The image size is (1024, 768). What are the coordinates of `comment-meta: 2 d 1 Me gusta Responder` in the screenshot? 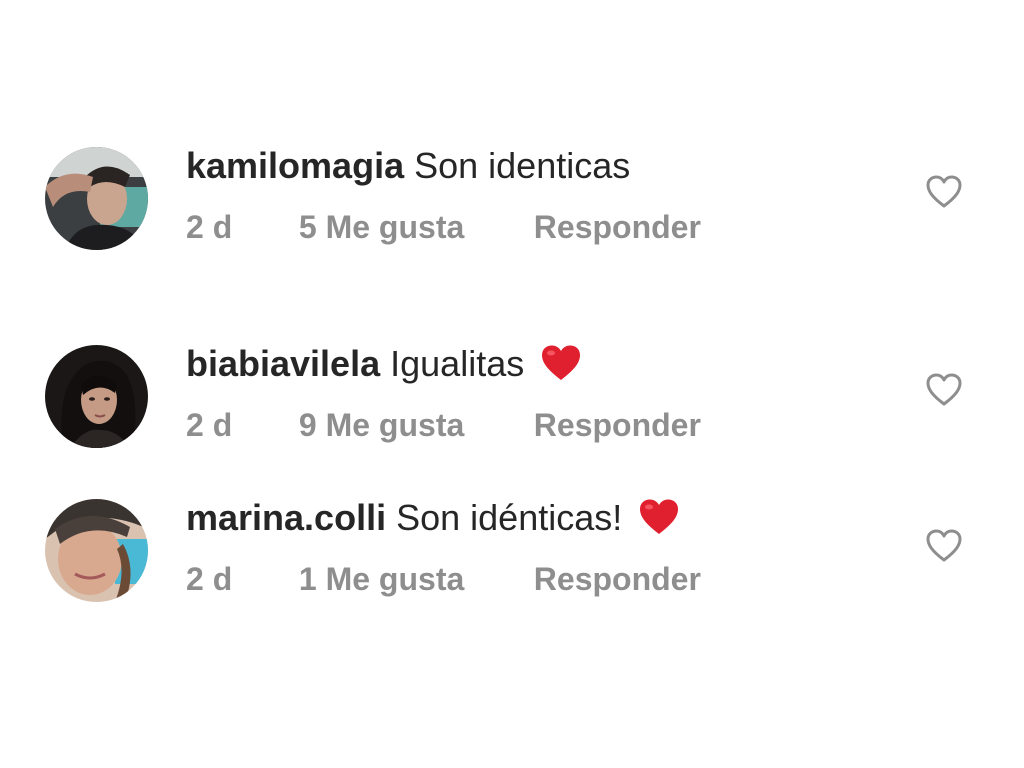 It's located at (443, 579).